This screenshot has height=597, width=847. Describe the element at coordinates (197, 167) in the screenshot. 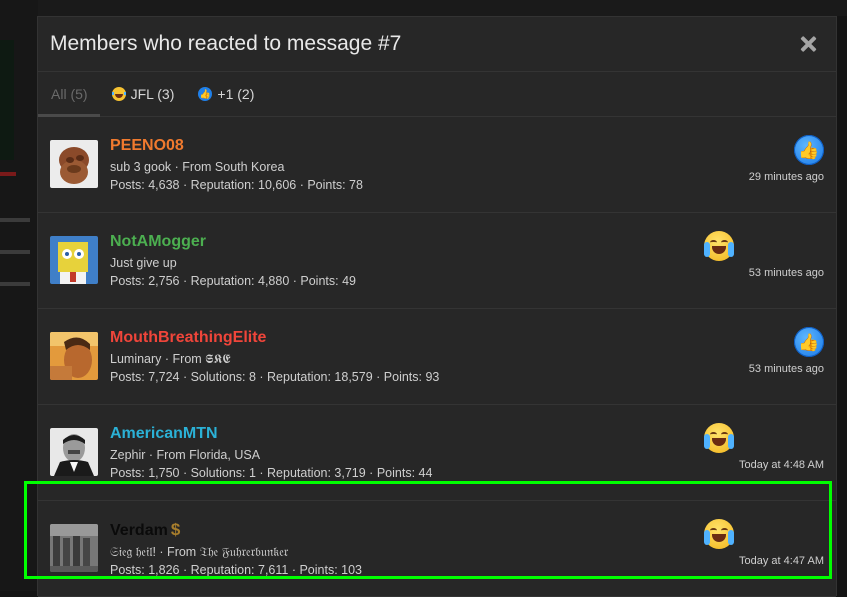

I see `member-title: sub 3 gook · From South Korea` at that location.